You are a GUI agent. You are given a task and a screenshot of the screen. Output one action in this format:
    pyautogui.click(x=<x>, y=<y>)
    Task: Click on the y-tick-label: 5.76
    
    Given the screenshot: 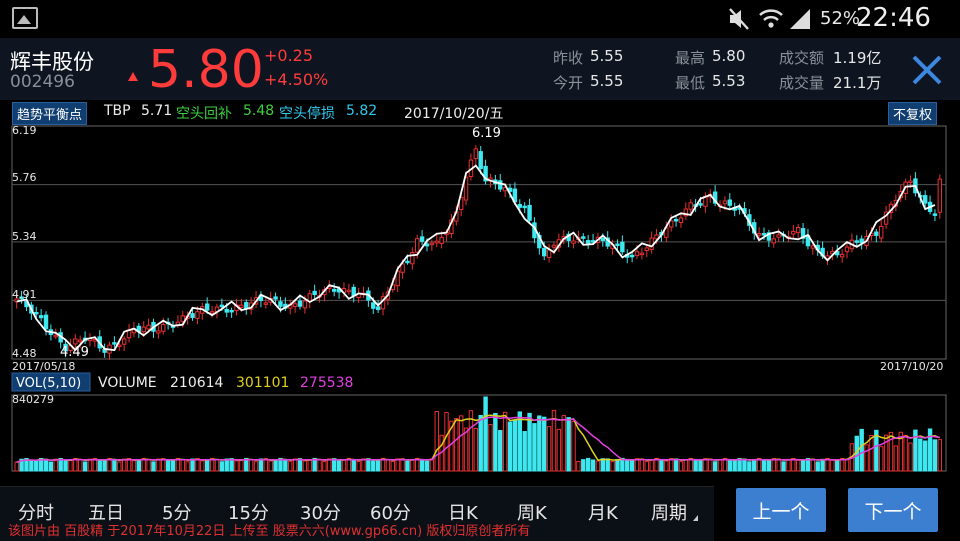 What is the action you would take?
    pyautogui.click(x=24, y=177)
    